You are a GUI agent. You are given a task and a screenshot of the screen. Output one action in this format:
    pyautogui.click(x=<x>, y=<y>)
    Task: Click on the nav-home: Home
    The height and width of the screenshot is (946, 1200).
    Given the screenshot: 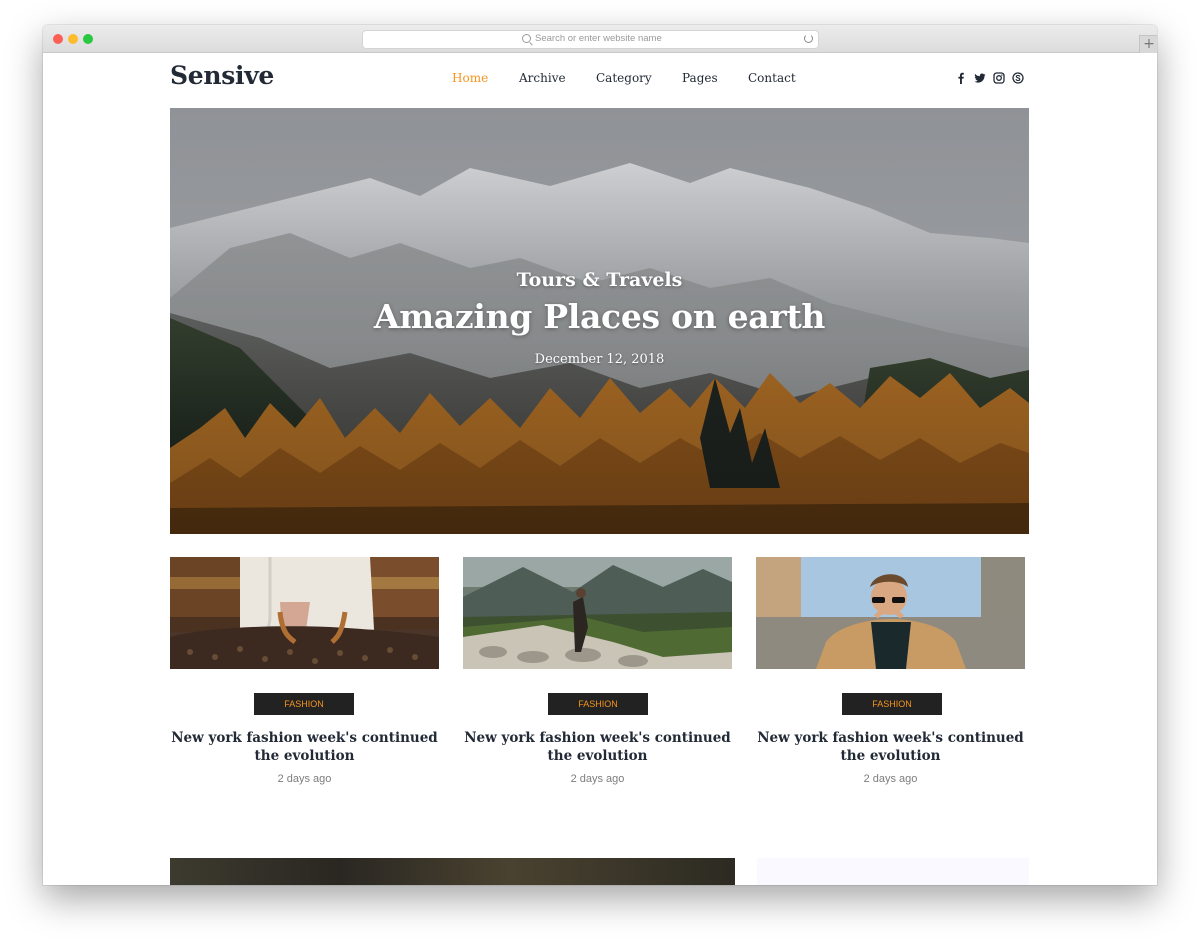 What is the action you would take?
    pyautogui.click(x=470, y=78)
    